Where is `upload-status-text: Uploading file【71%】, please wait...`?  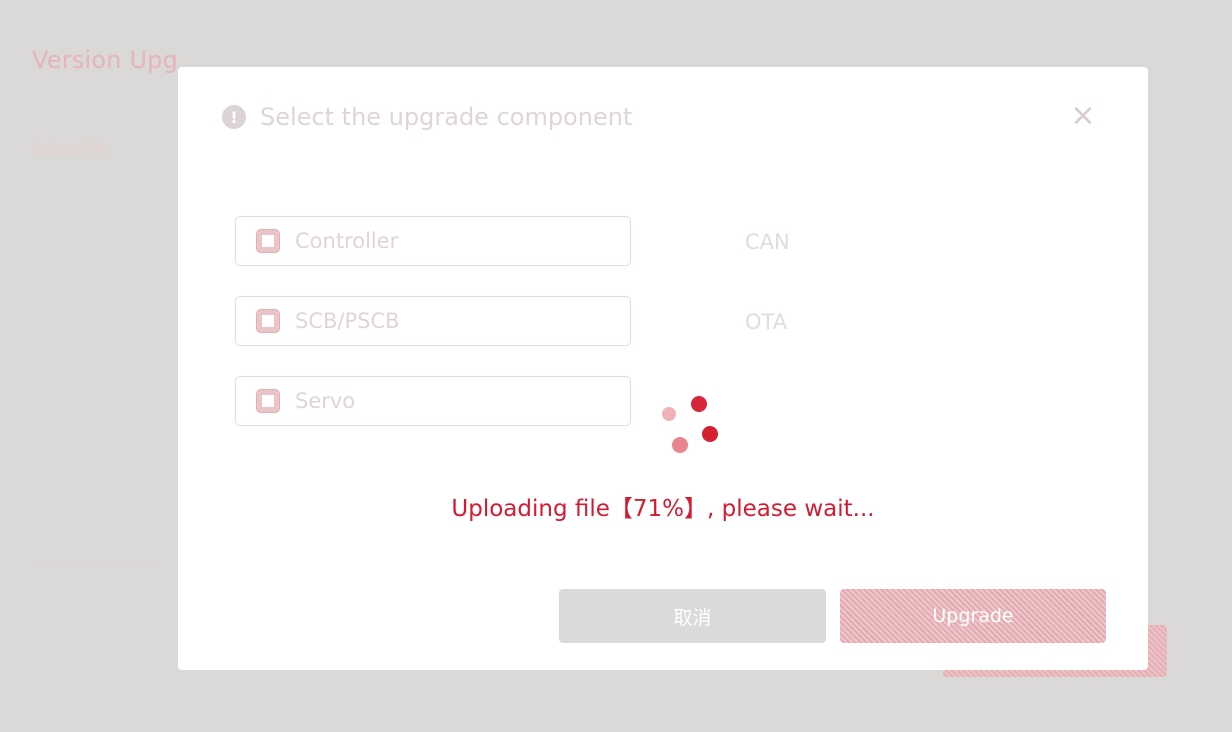
upload-status-text: Uploading file【71%】, please wait... is located at coordinates (663, 509).